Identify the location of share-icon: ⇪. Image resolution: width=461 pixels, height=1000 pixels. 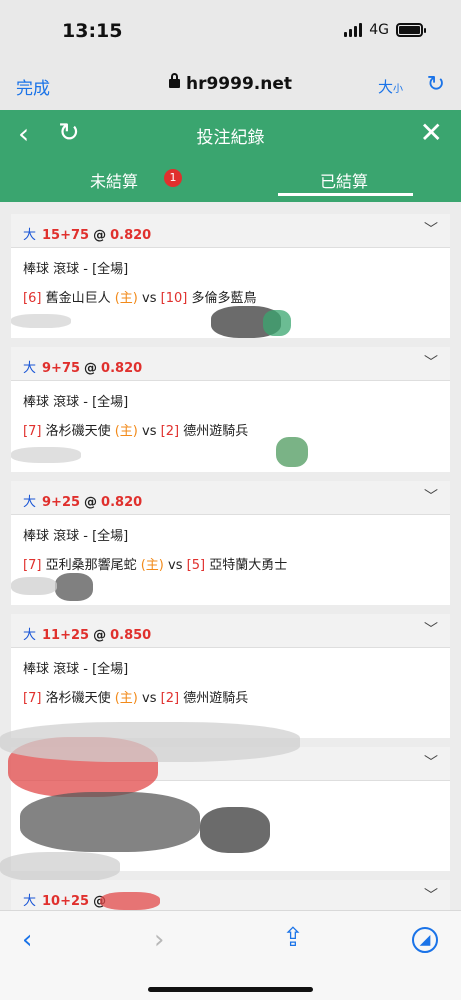
(293, 938).